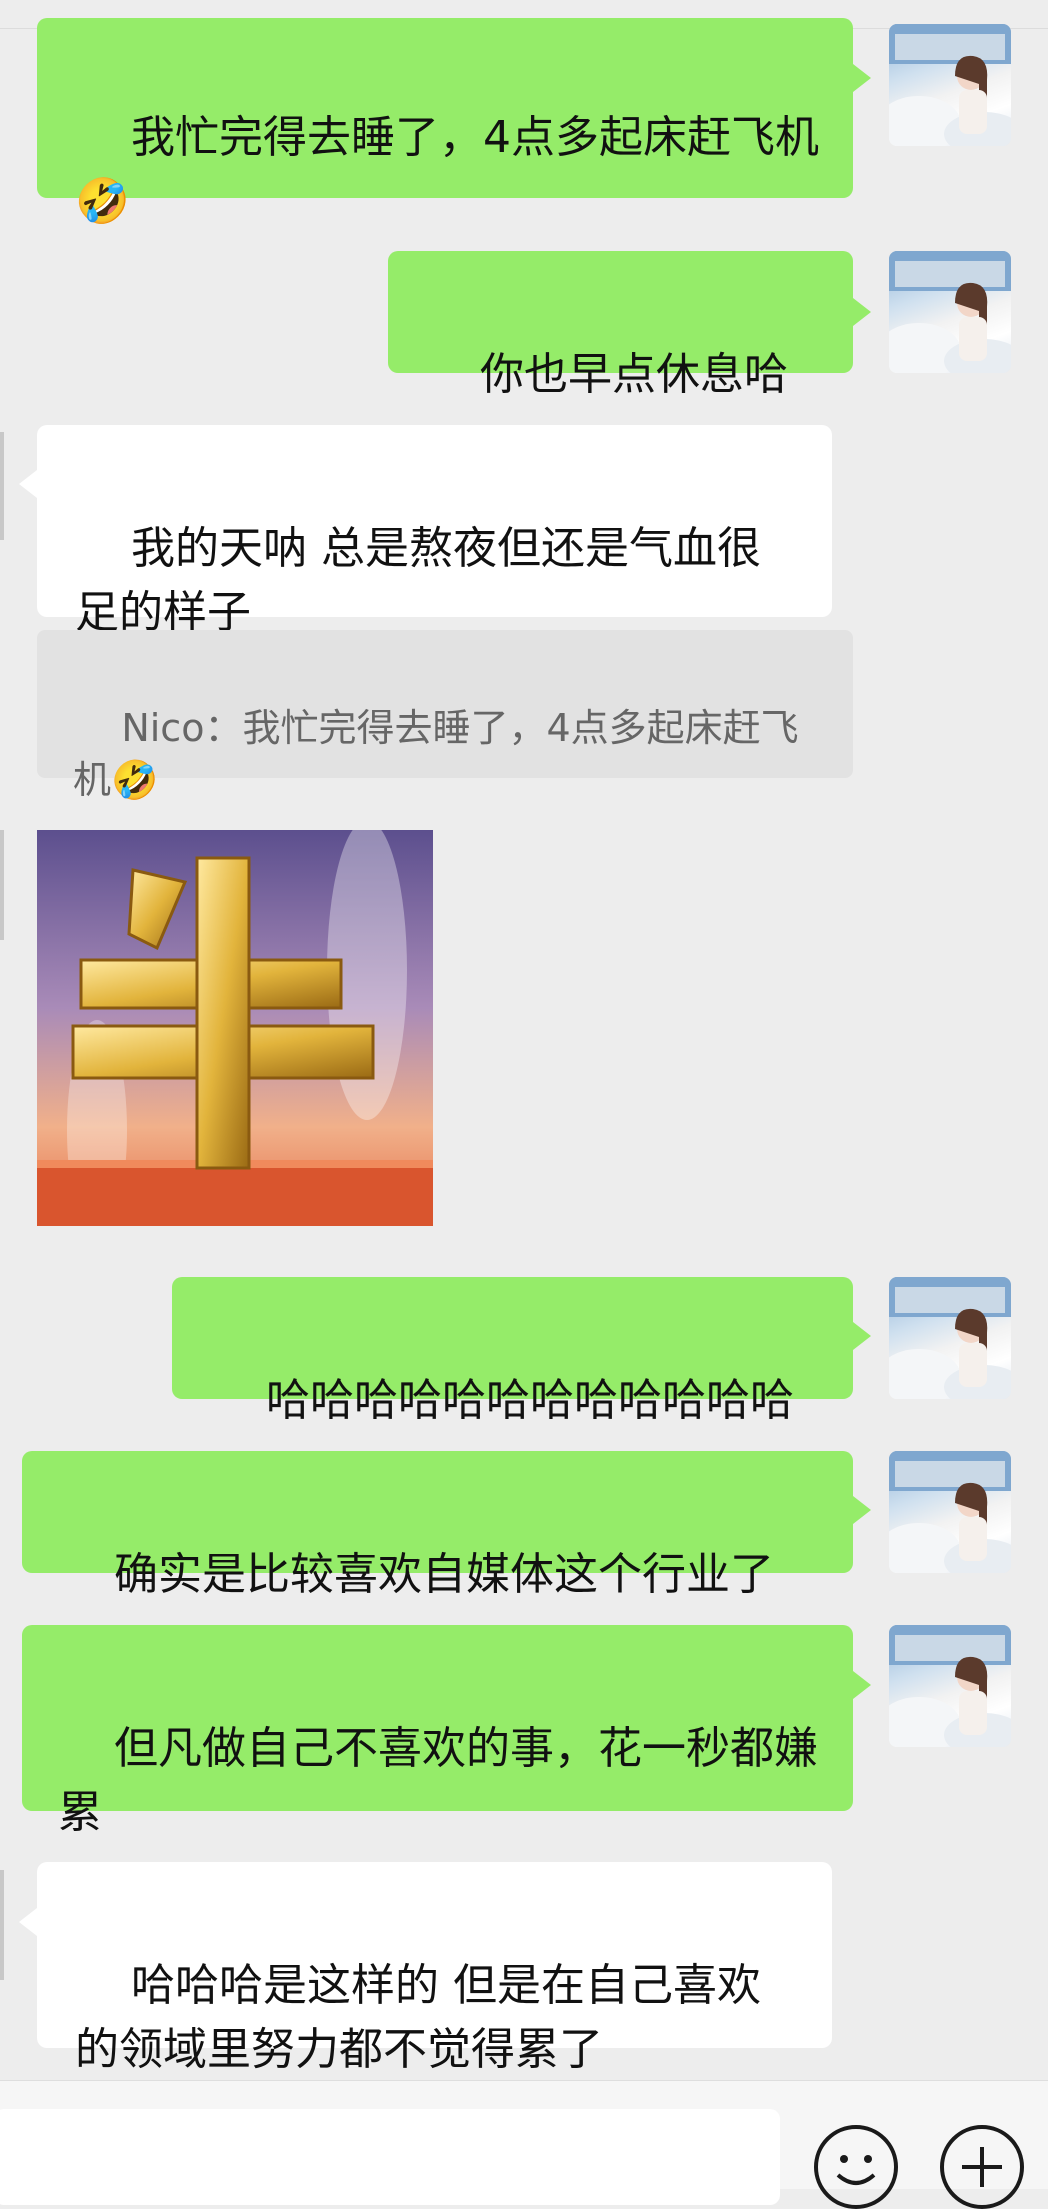 This screenshot has height=2209, width=1048. What do you see at coordinates (418, 2017) in the screenshot?
I see `message-text: 哈哈哈是这样的 但是在自己喜欢的领域里努力都不觉得累了` at bounding box center [418, 2017].